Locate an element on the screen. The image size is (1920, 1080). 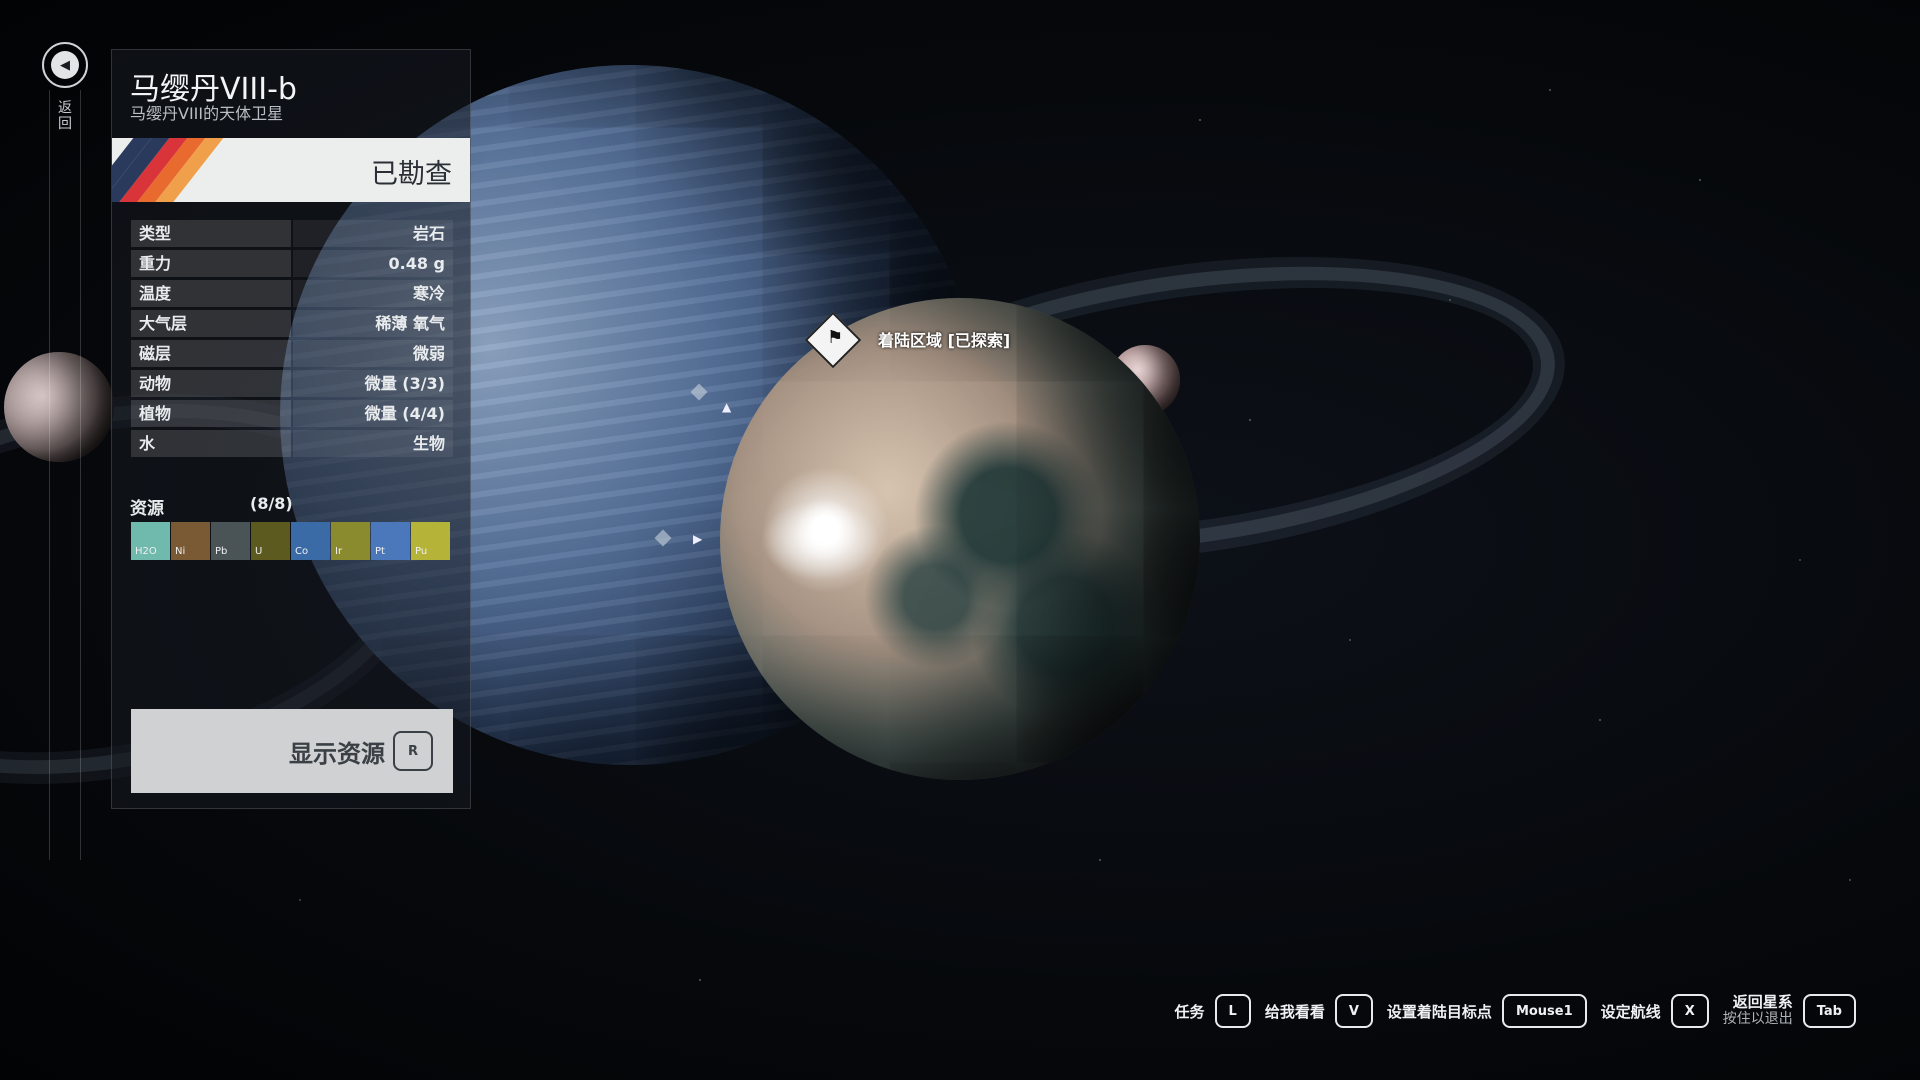
hint-label: 设定航线 is located at coordinates (1630, 1011).